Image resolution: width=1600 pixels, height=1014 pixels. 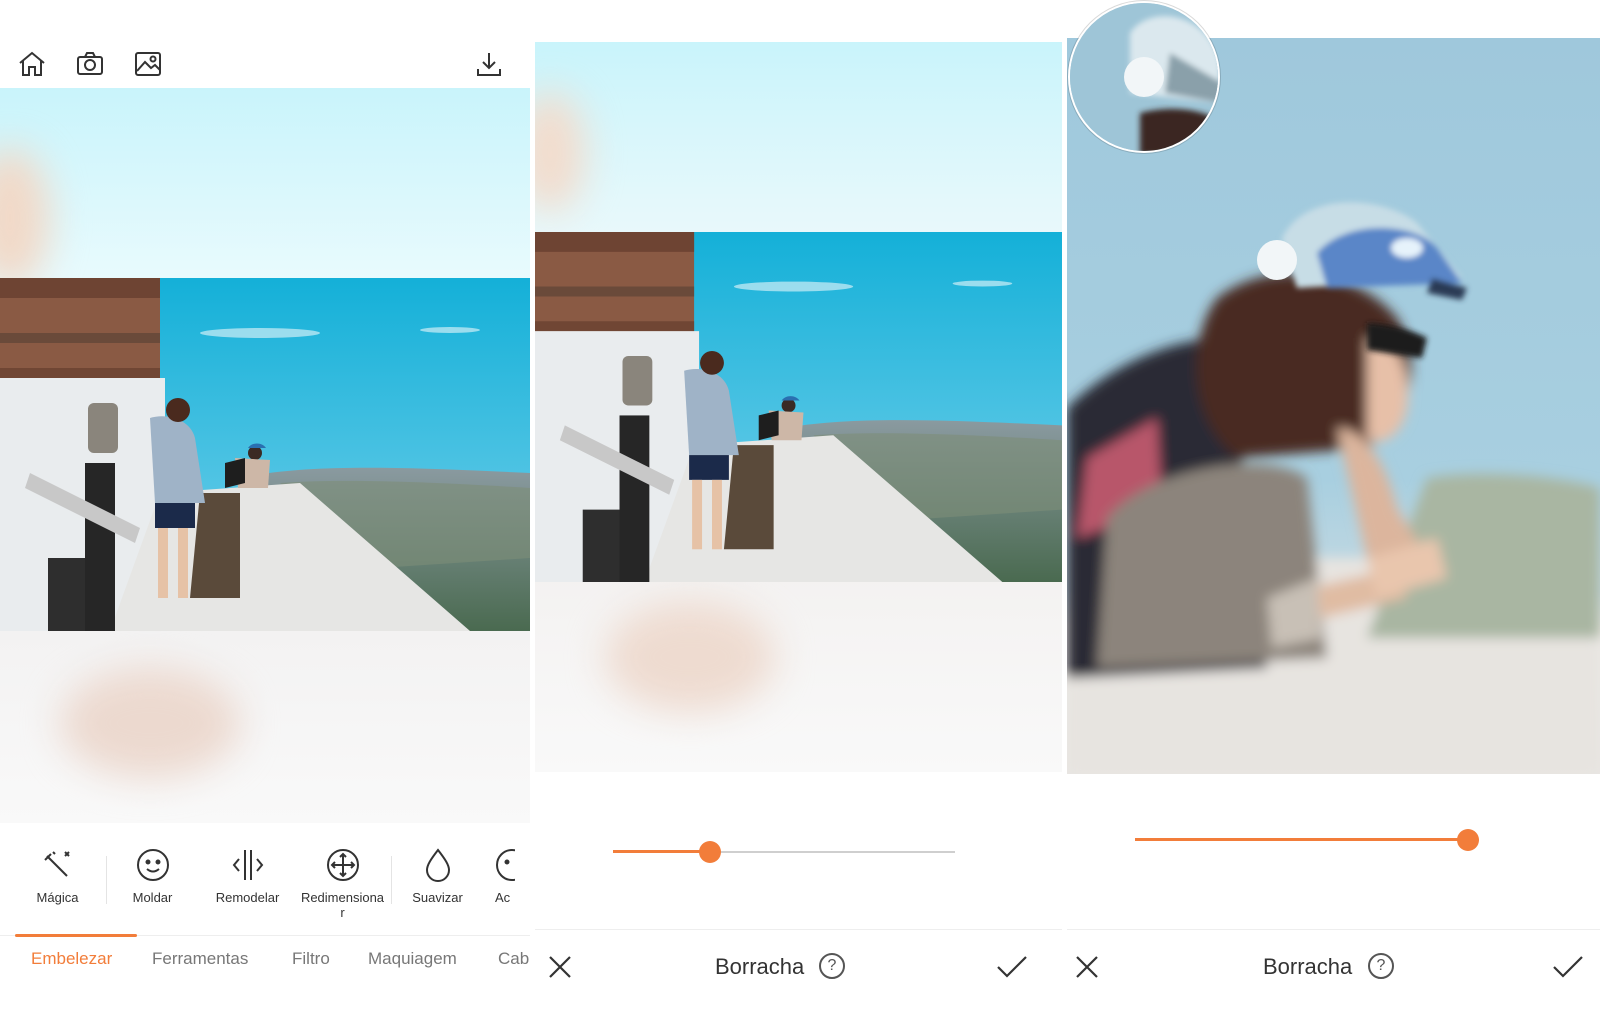 What do you see at coordinates (513, 959) in the screenshot?
I see `tab-hair: Cab` at bounding box center [513, 959].